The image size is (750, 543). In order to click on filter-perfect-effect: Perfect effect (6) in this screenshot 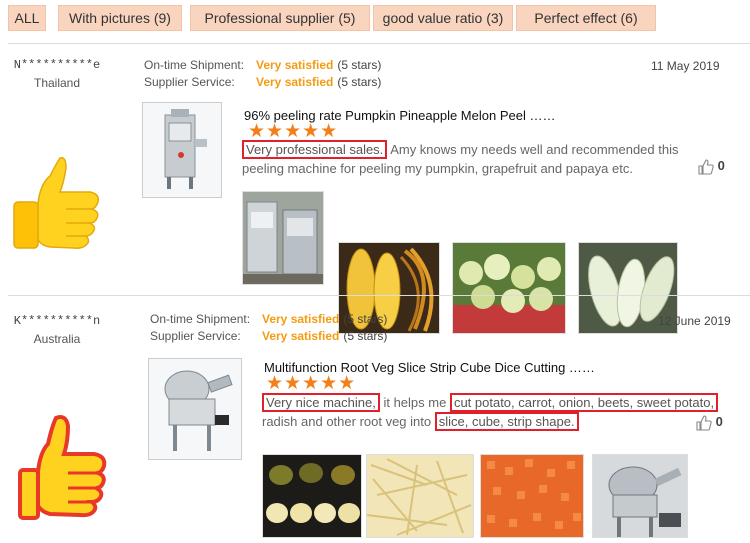, I will do `click(586, 18)`.